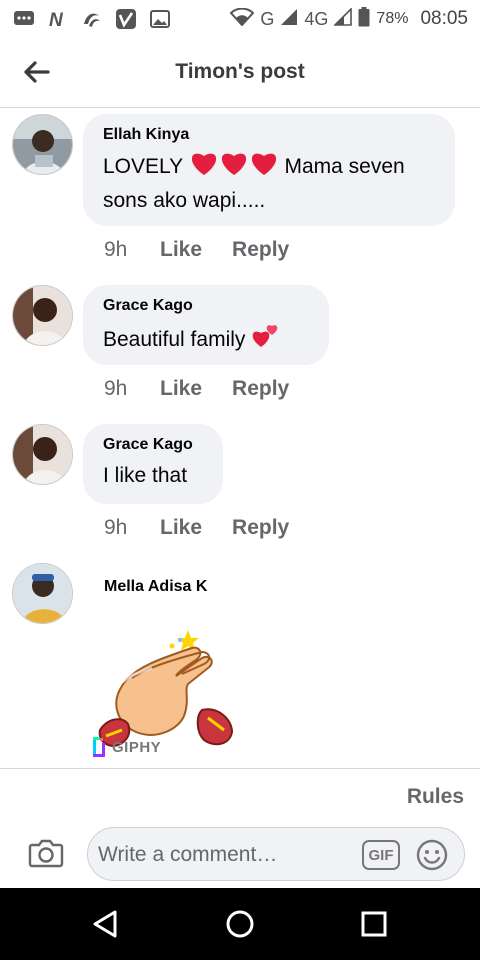  I want to click on comment-text: I like that, so click(145, 475).